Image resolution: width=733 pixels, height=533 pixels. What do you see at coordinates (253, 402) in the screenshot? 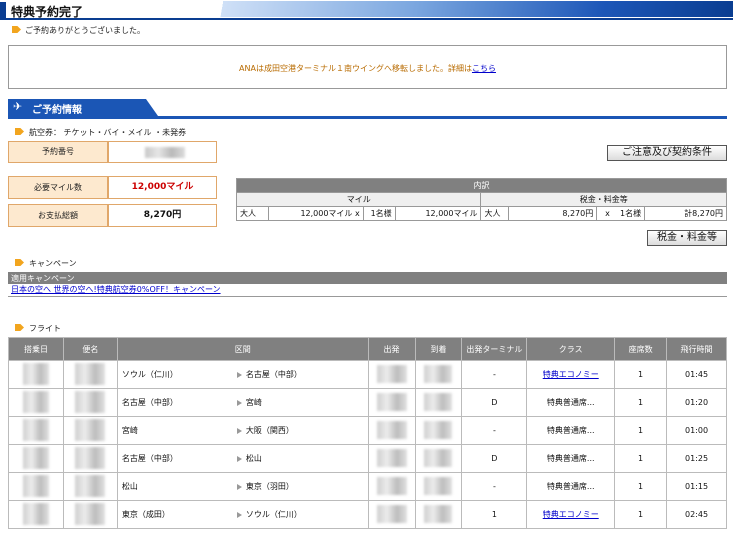
I see `route-to: 宮崎` at bounding box center [253, 402].